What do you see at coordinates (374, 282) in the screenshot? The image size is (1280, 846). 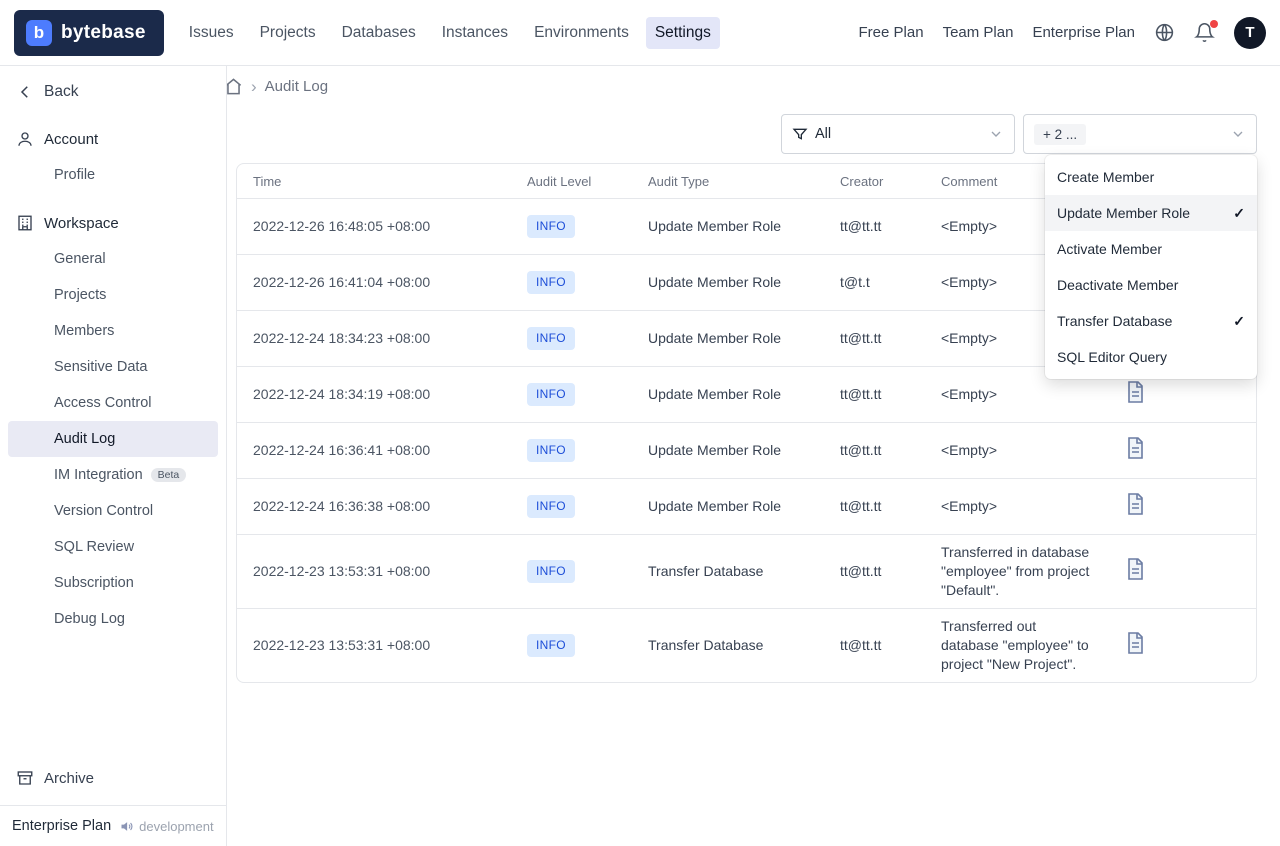 I see `audit-time: 2022-12-26 16:41:04 +08:00` at bounding box center [374, 282].